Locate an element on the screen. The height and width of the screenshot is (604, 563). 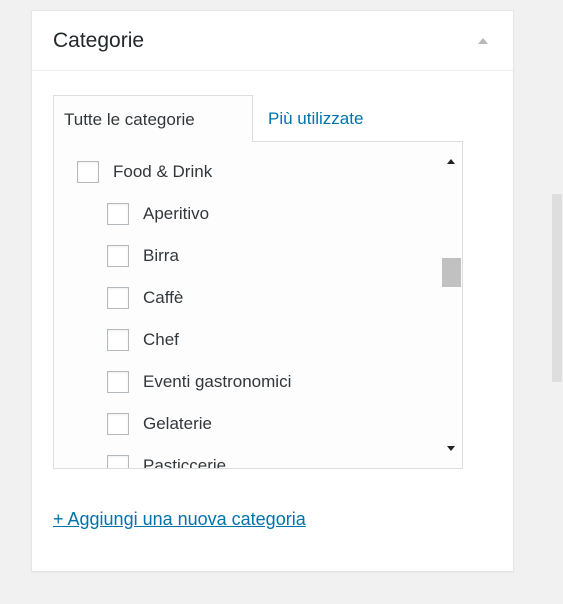
metabox-header: Categorie is located at coordinates (272, 41).